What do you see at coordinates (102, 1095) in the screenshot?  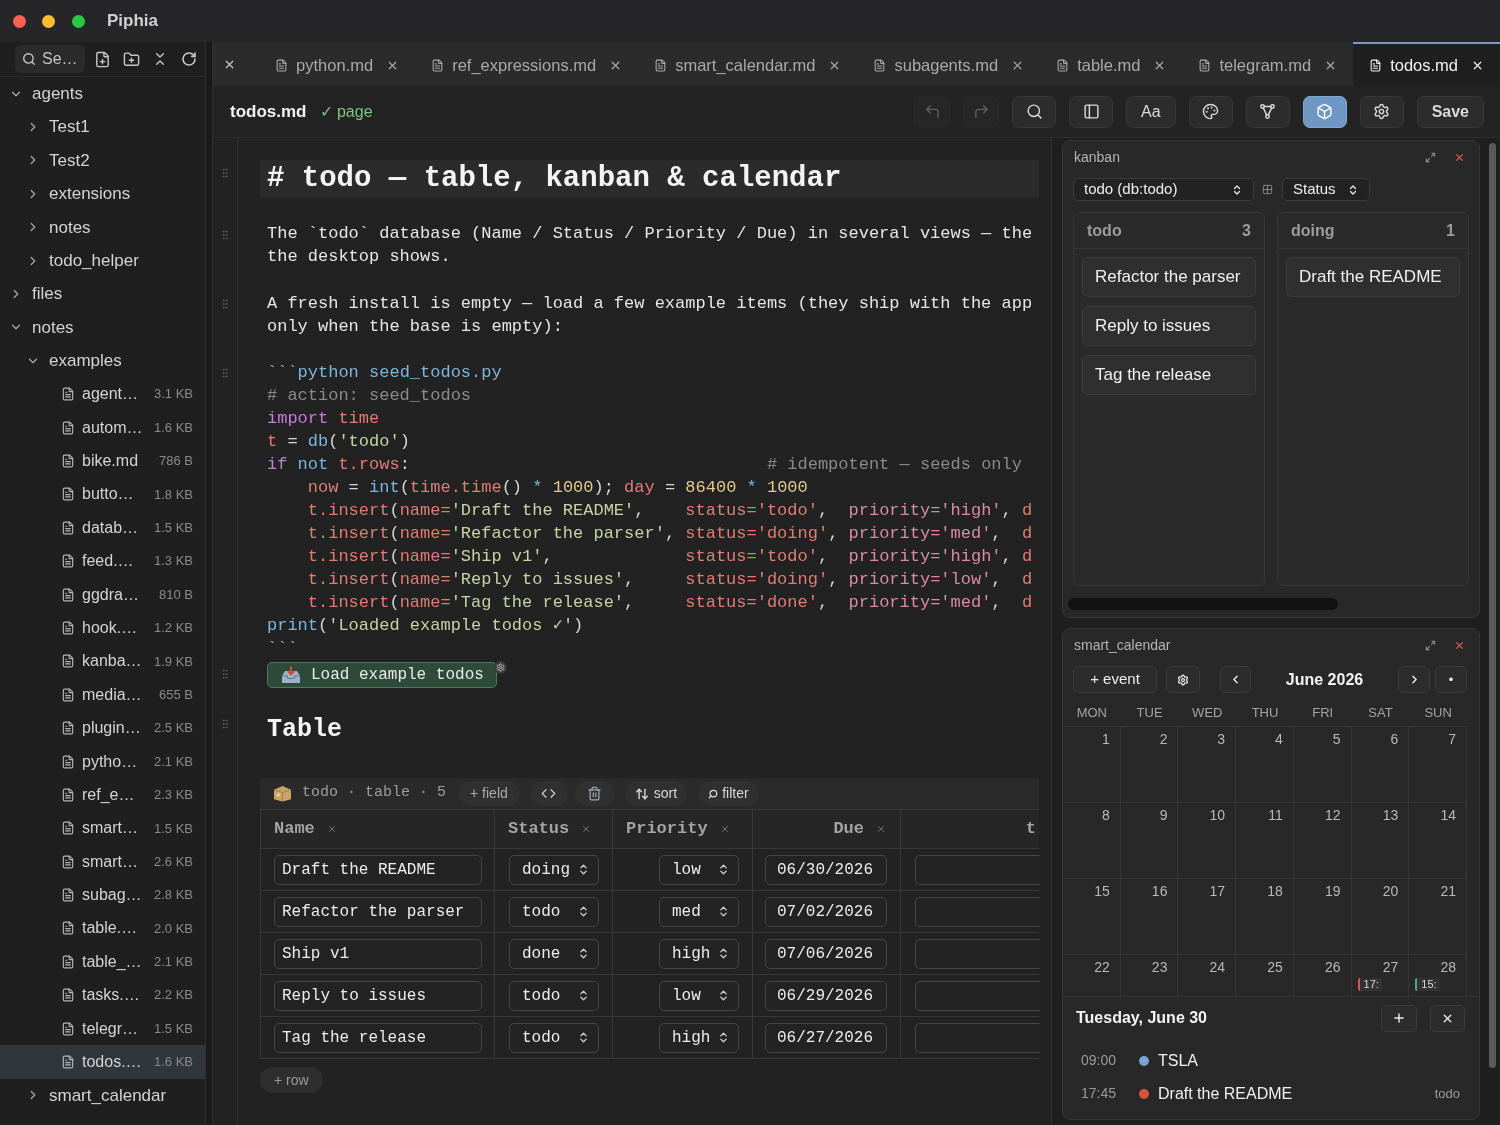 I see `tree-folder: smart_calendar` at bounding box center [102, 1095].